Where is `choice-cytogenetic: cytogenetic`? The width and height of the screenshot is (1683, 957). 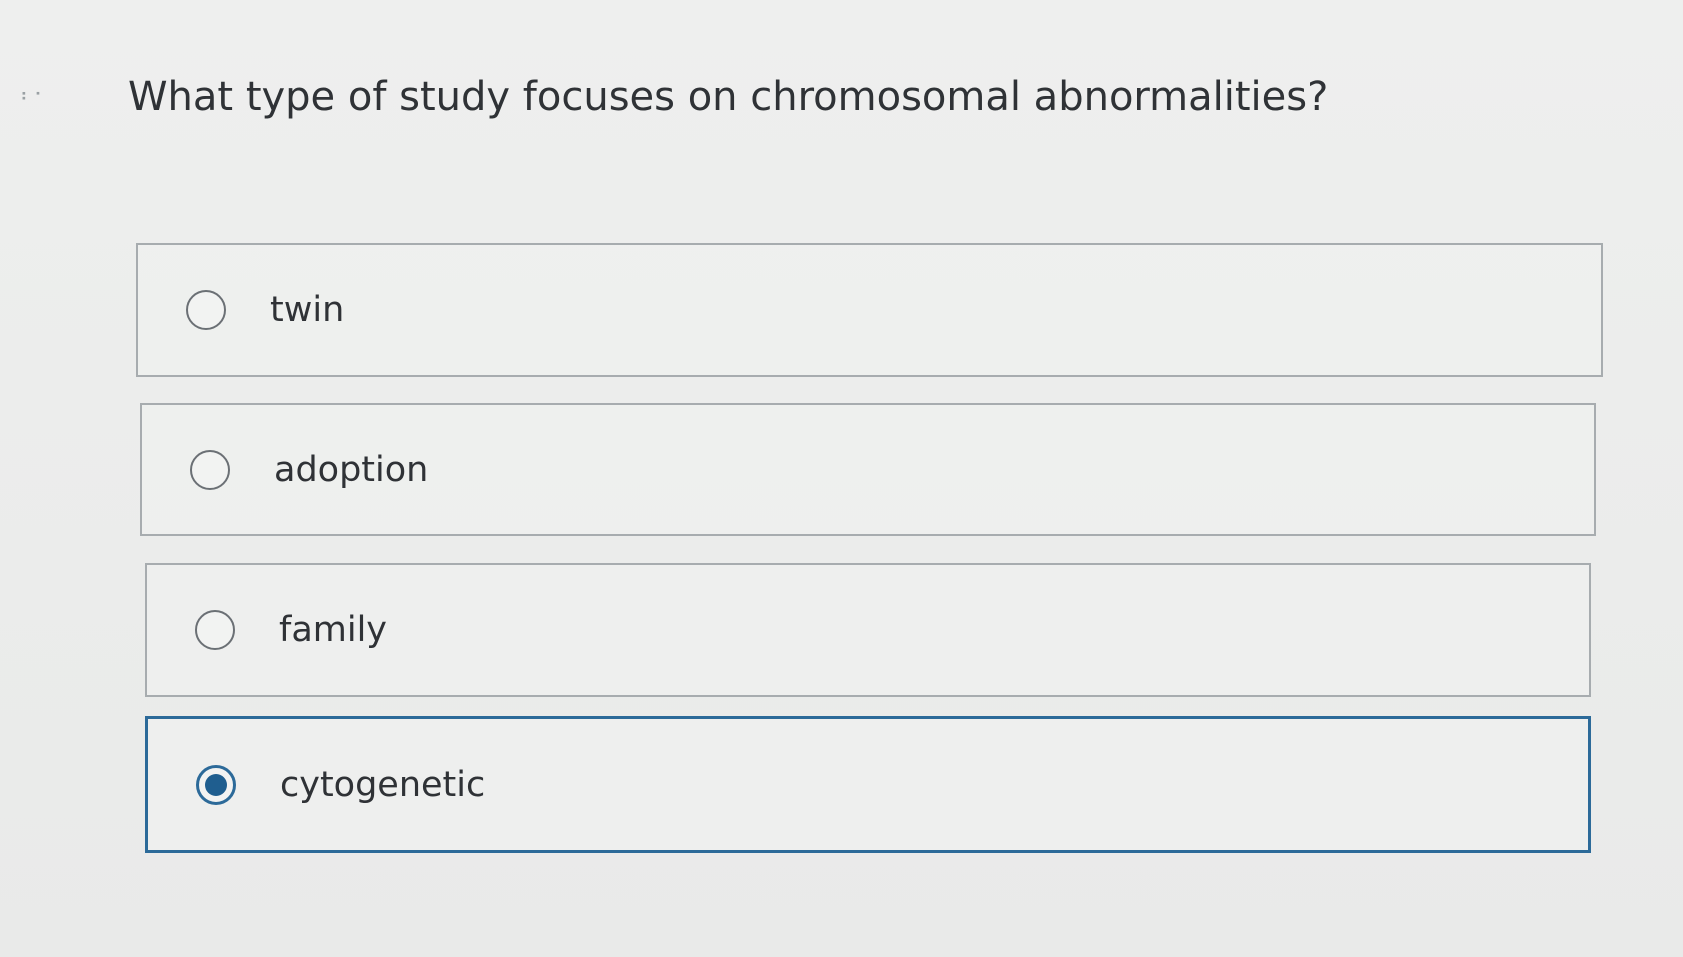
choice-cytogenetic: cytogenetic is located at coordinates (868, 784).